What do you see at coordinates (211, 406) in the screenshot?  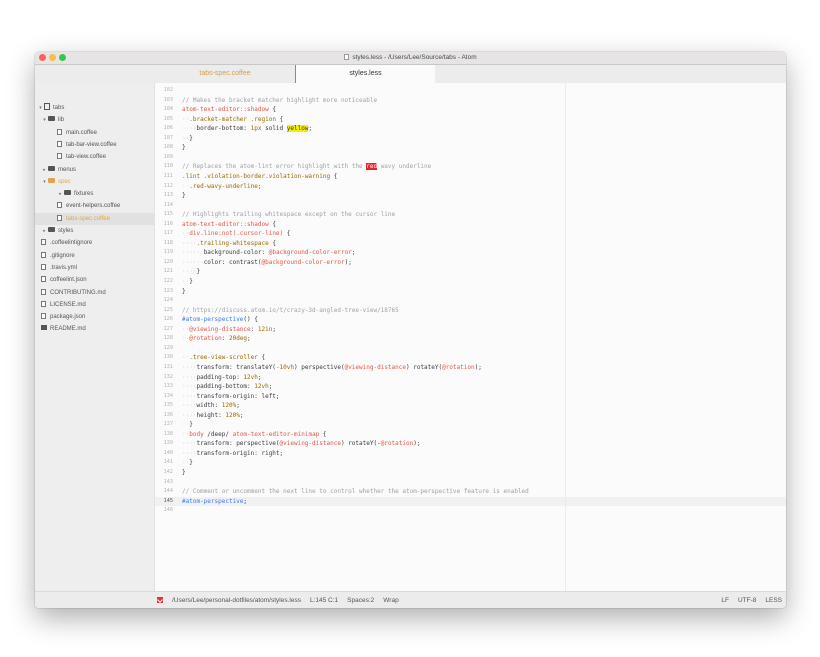 I see `code-line: ····width: 120%;` at bounding box center [211, 406].